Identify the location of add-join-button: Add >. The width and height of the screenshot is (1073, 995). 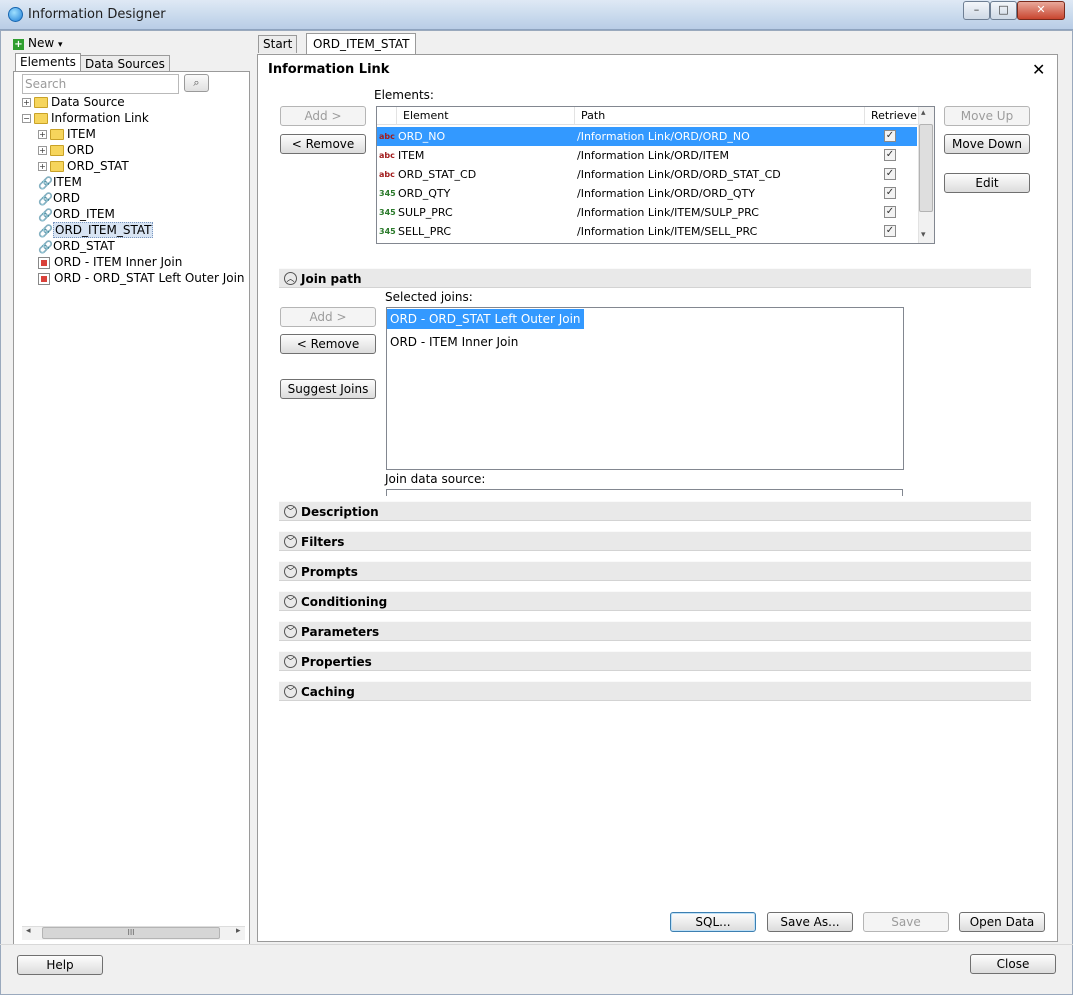
(328, 317).